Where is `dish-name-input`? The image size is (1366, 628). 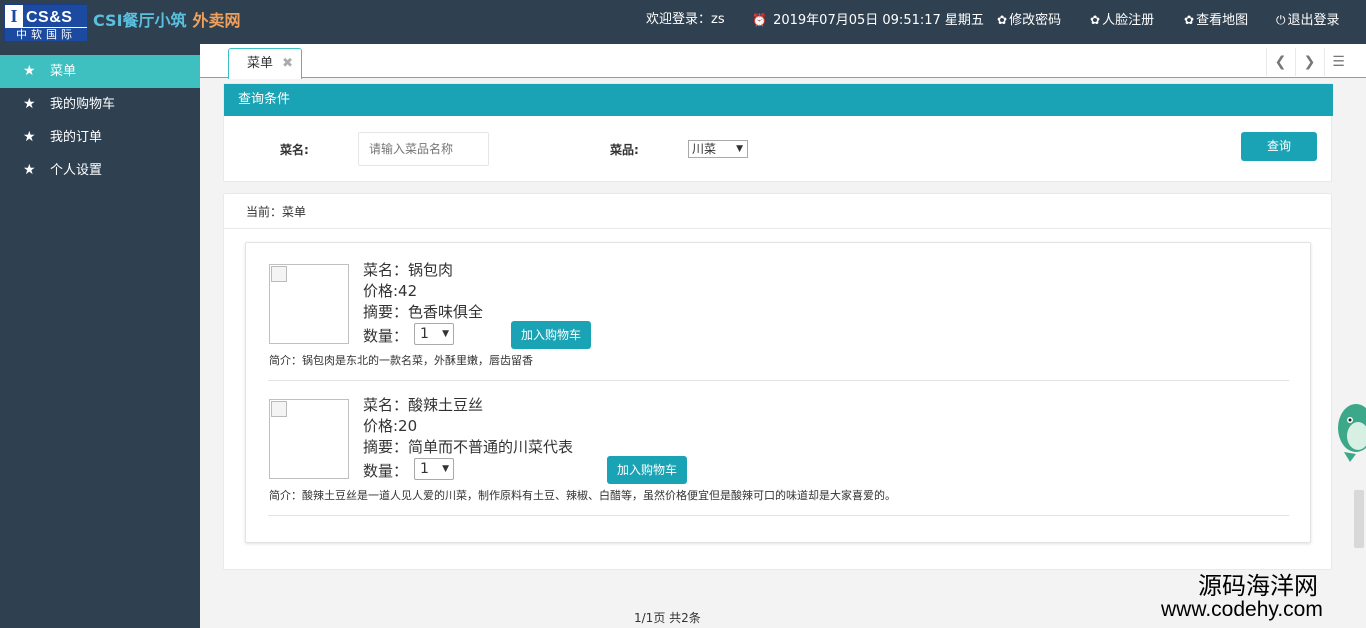
dish-name-input is located at coordinates (423, 149).